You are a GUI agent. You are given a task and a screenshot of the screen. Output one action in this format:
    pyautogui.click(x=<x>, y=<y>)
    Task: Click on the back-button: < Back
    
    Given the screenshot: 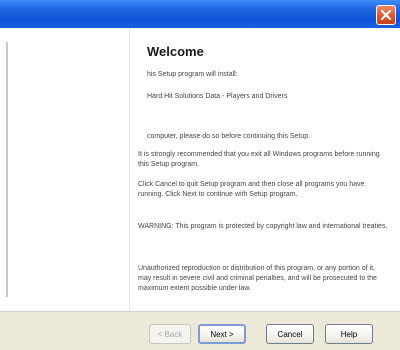 What is the action you would take?
    pyautogui.click(x=170, y=334)
    